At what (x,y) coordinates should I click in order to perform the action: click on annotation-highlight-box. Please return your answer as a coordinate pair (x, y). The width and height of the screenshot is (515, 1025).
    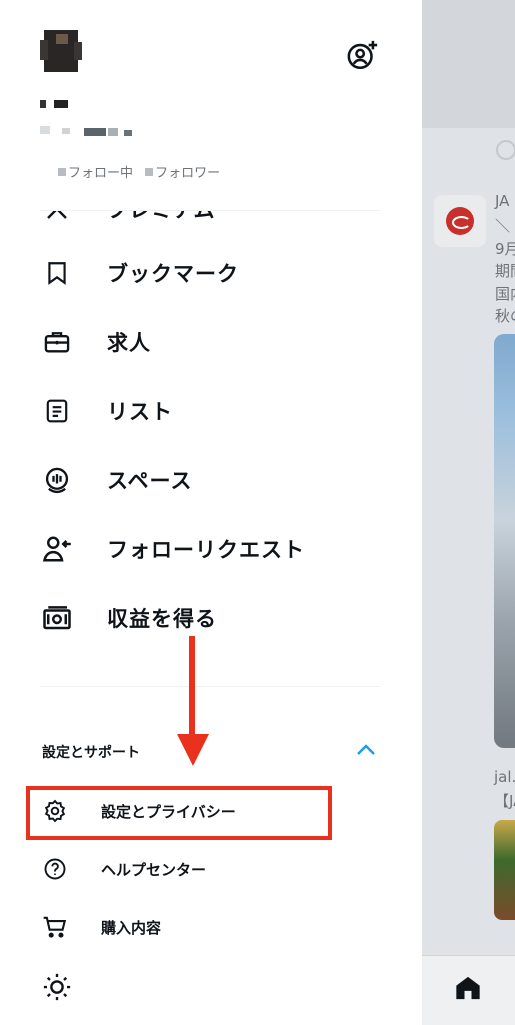
    Looking at the image, I should click on (179, 813).